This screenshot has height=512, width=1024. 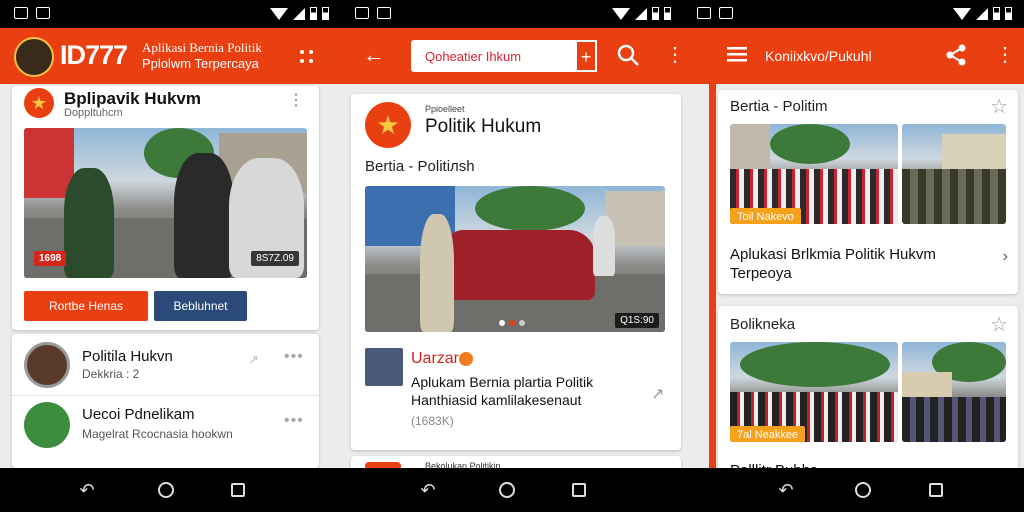 I want to click on section-title: Bertia - Politim, so click(x=779, y=106).